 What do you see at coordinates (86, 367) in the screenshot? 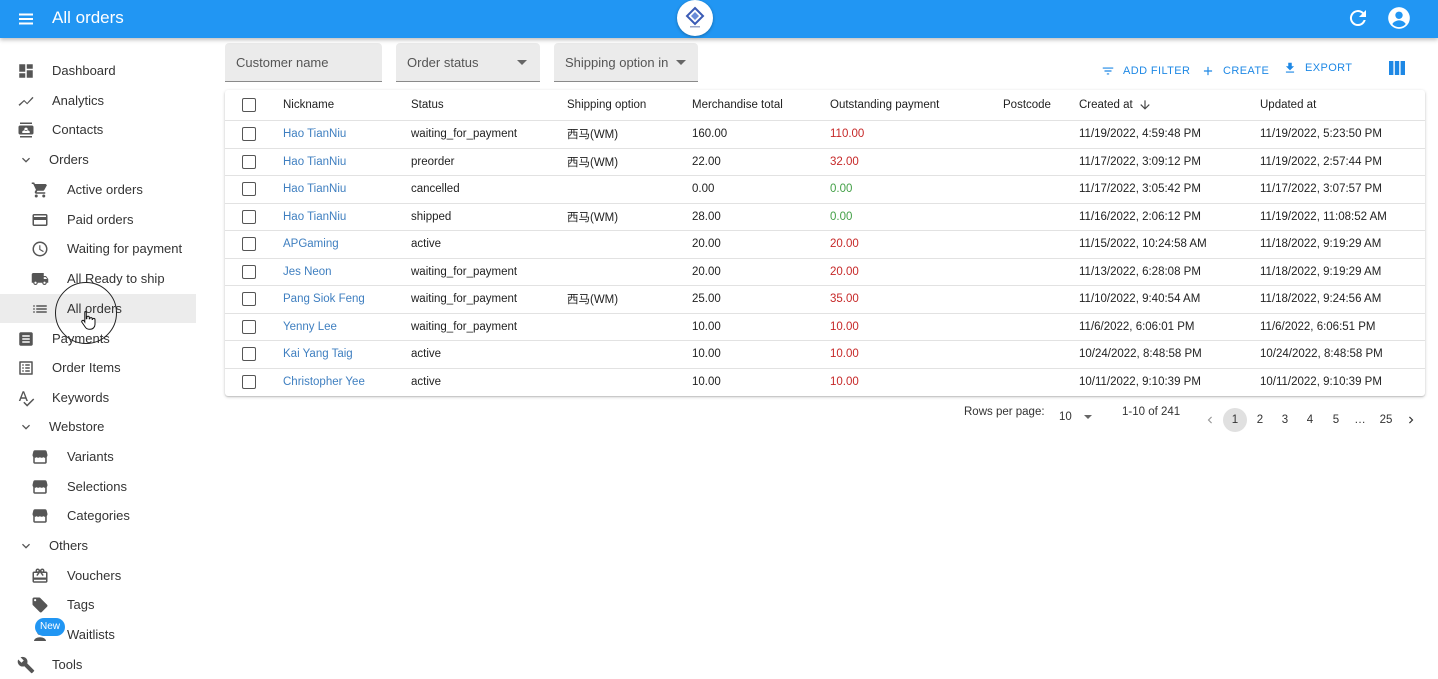
I see `sidebar-item-label: Order Items` at bounding box center [86, 367].